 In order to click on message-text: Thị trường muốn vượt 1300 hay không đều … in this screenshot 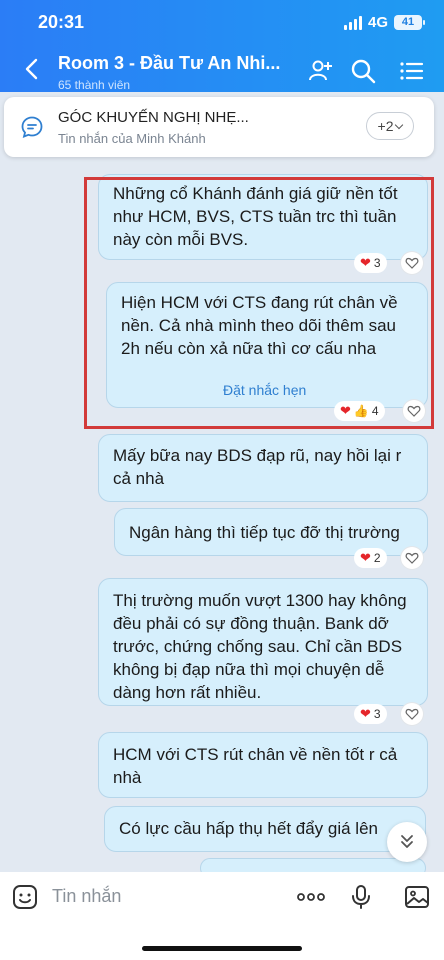, I will do `click(260, 646)`.